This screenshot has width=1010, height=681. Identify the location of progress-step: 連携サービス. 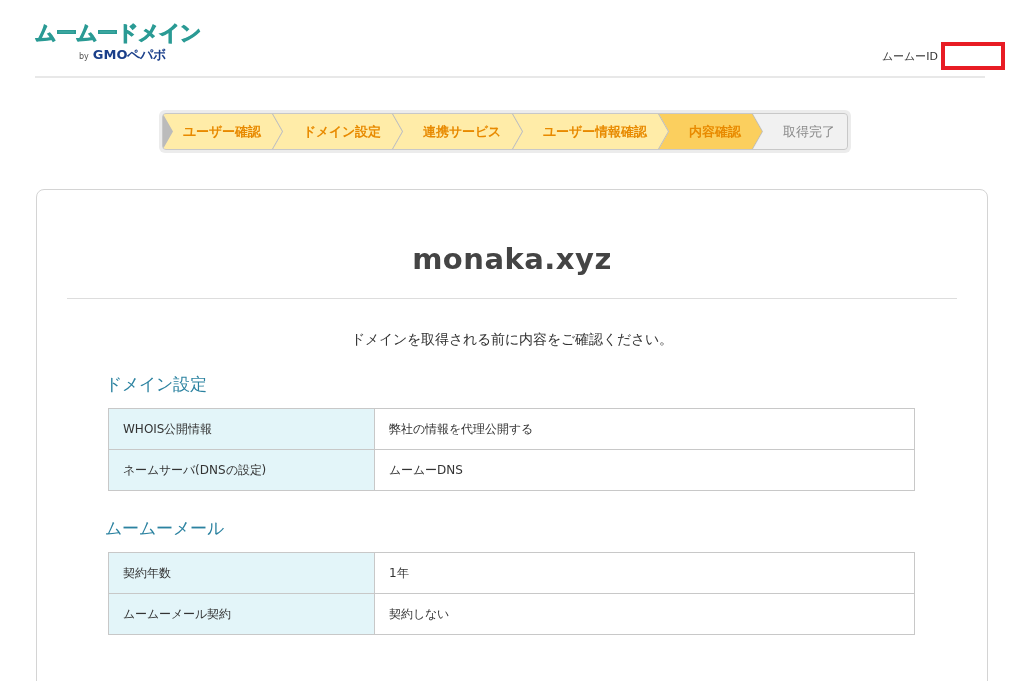
(458, 131).